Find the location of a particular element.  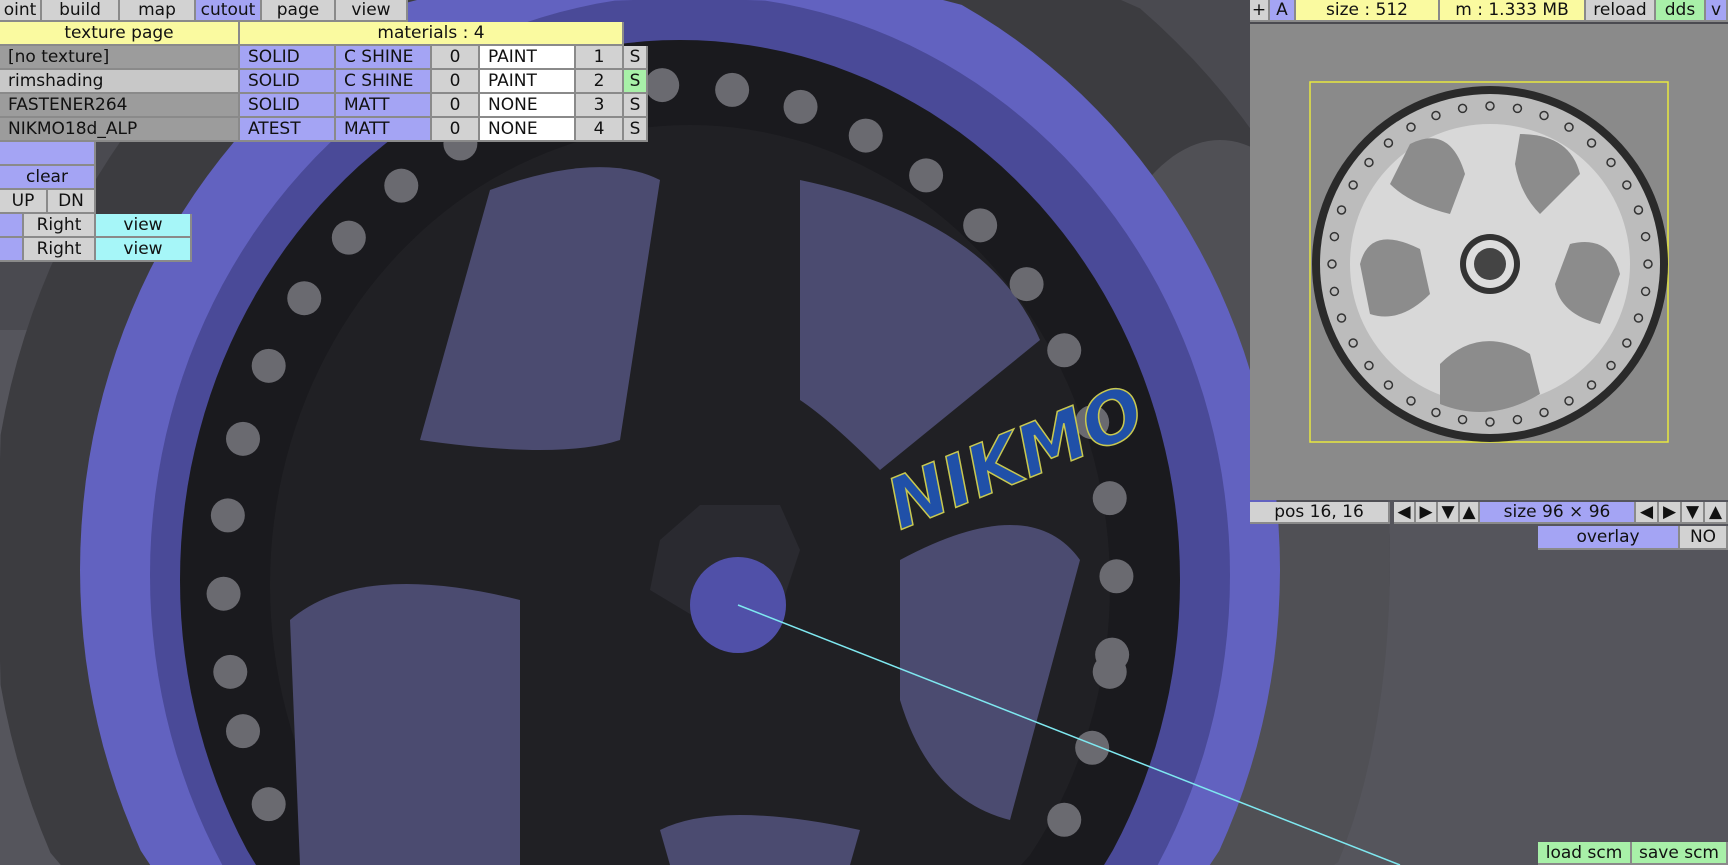

tab-cutout: cutout is located at coordinates (229, 11).